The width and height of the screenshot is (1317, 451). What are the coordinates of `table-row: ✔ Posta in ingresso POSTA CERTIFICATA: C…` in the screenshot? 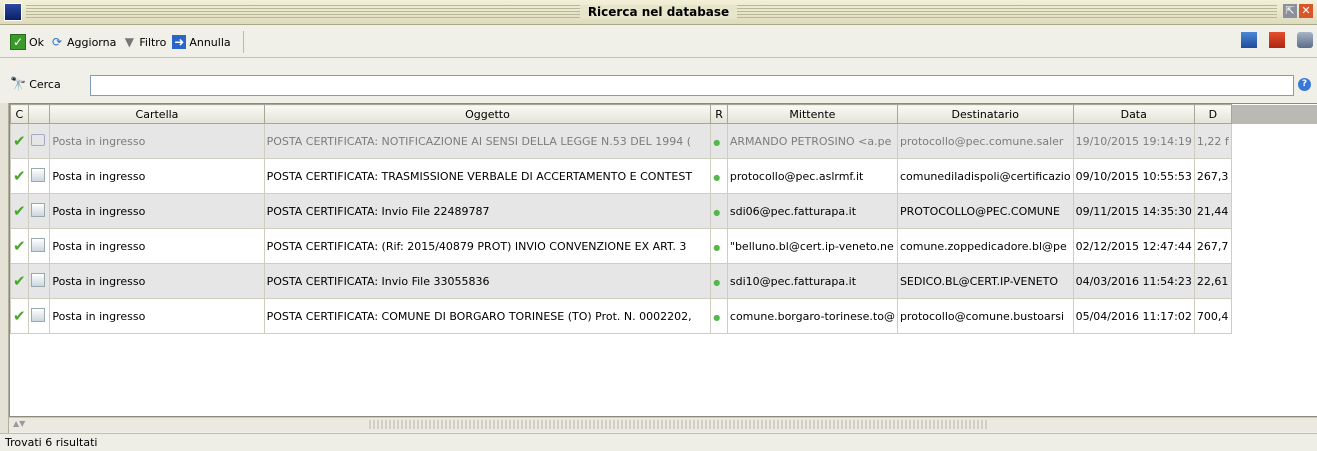 It's located at (664, 316).